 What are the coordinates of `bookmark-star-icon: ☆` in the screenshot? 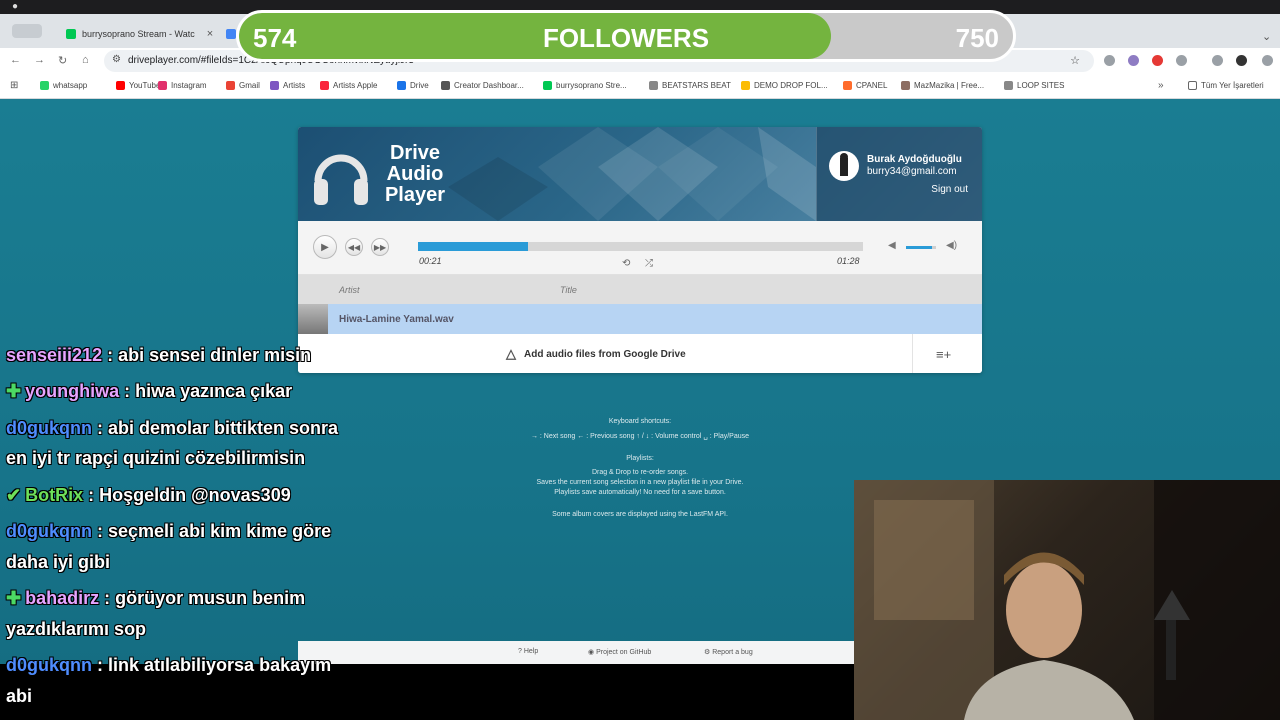 It's located at (1075, 60).